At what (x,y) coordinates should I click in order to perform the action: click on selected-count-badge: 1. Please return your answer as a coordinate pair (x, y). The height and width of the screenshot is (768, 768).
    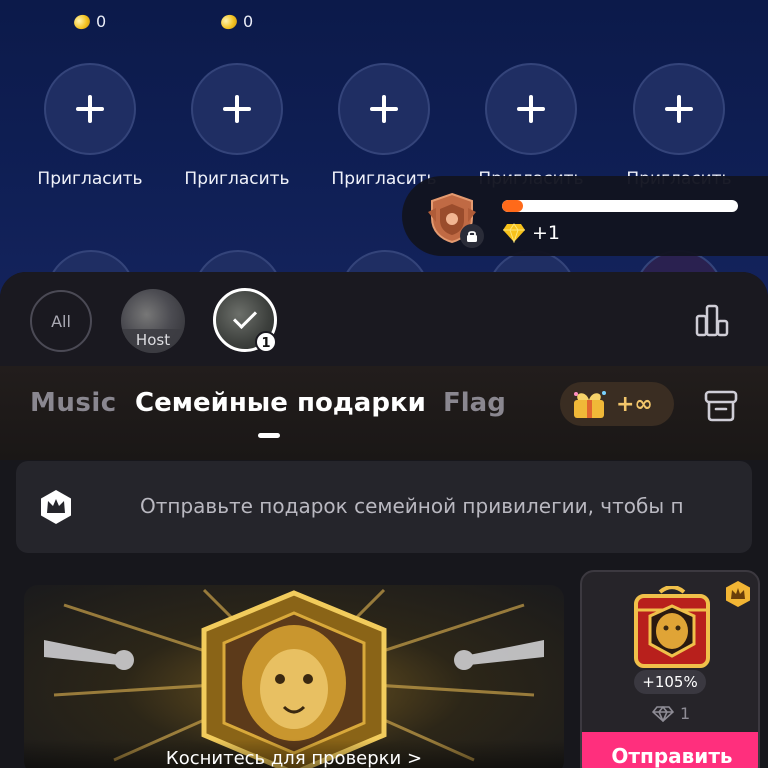
    Looking at the image, I should click on (266, 342).